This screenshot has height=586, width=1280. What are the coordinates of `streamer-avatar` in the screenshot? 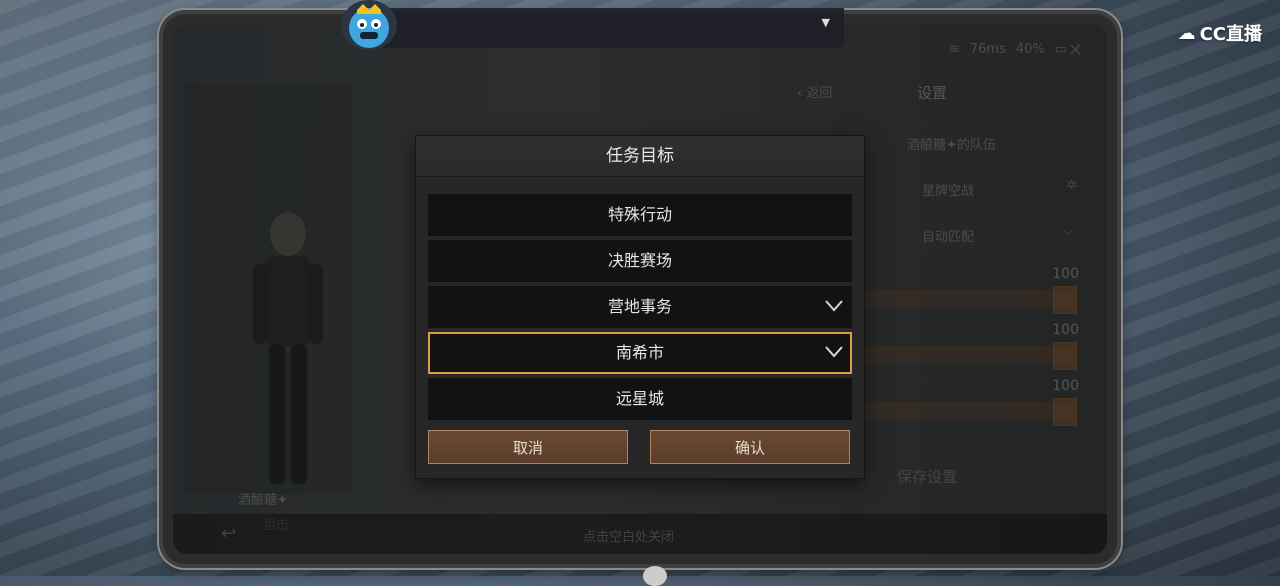 It's located at (369, 25).